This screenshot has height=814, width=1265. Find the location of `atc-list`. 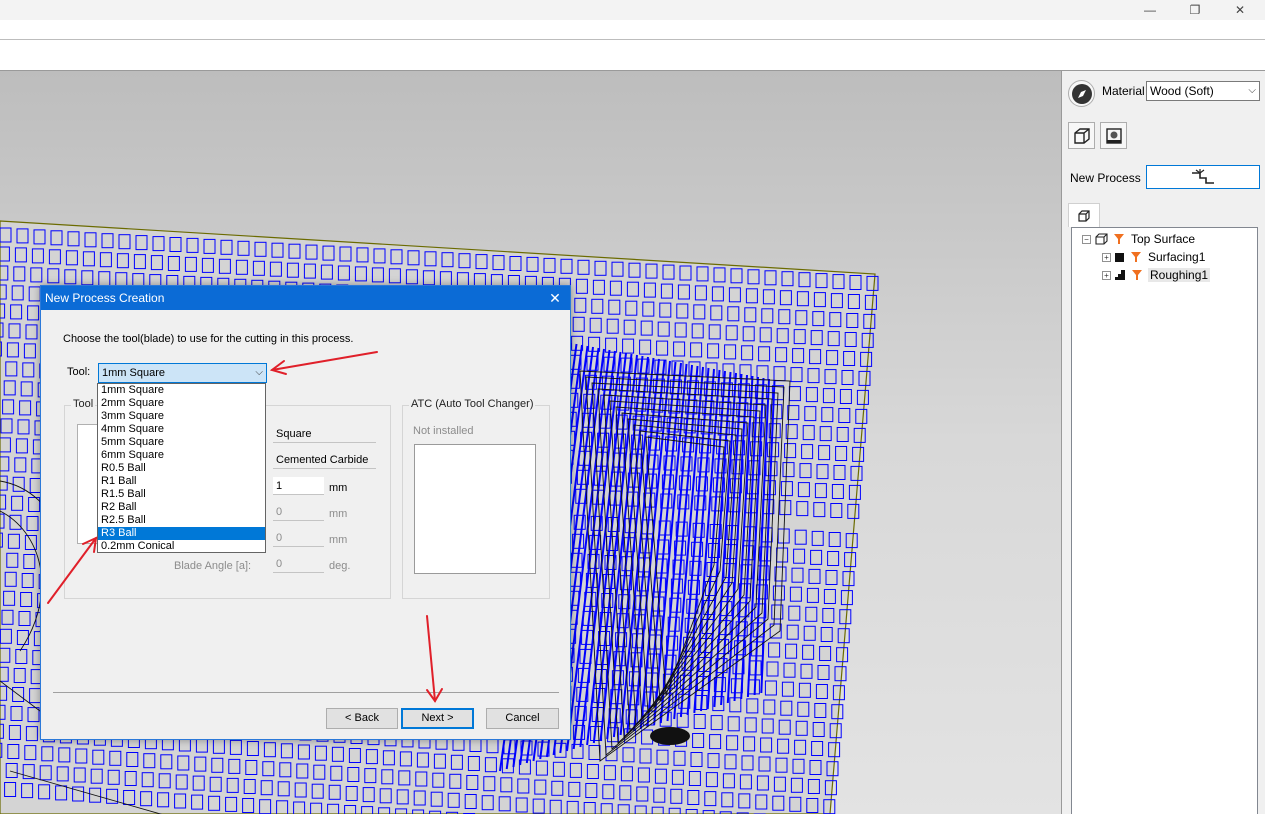

atc-list is located at coordinates (475, 509).